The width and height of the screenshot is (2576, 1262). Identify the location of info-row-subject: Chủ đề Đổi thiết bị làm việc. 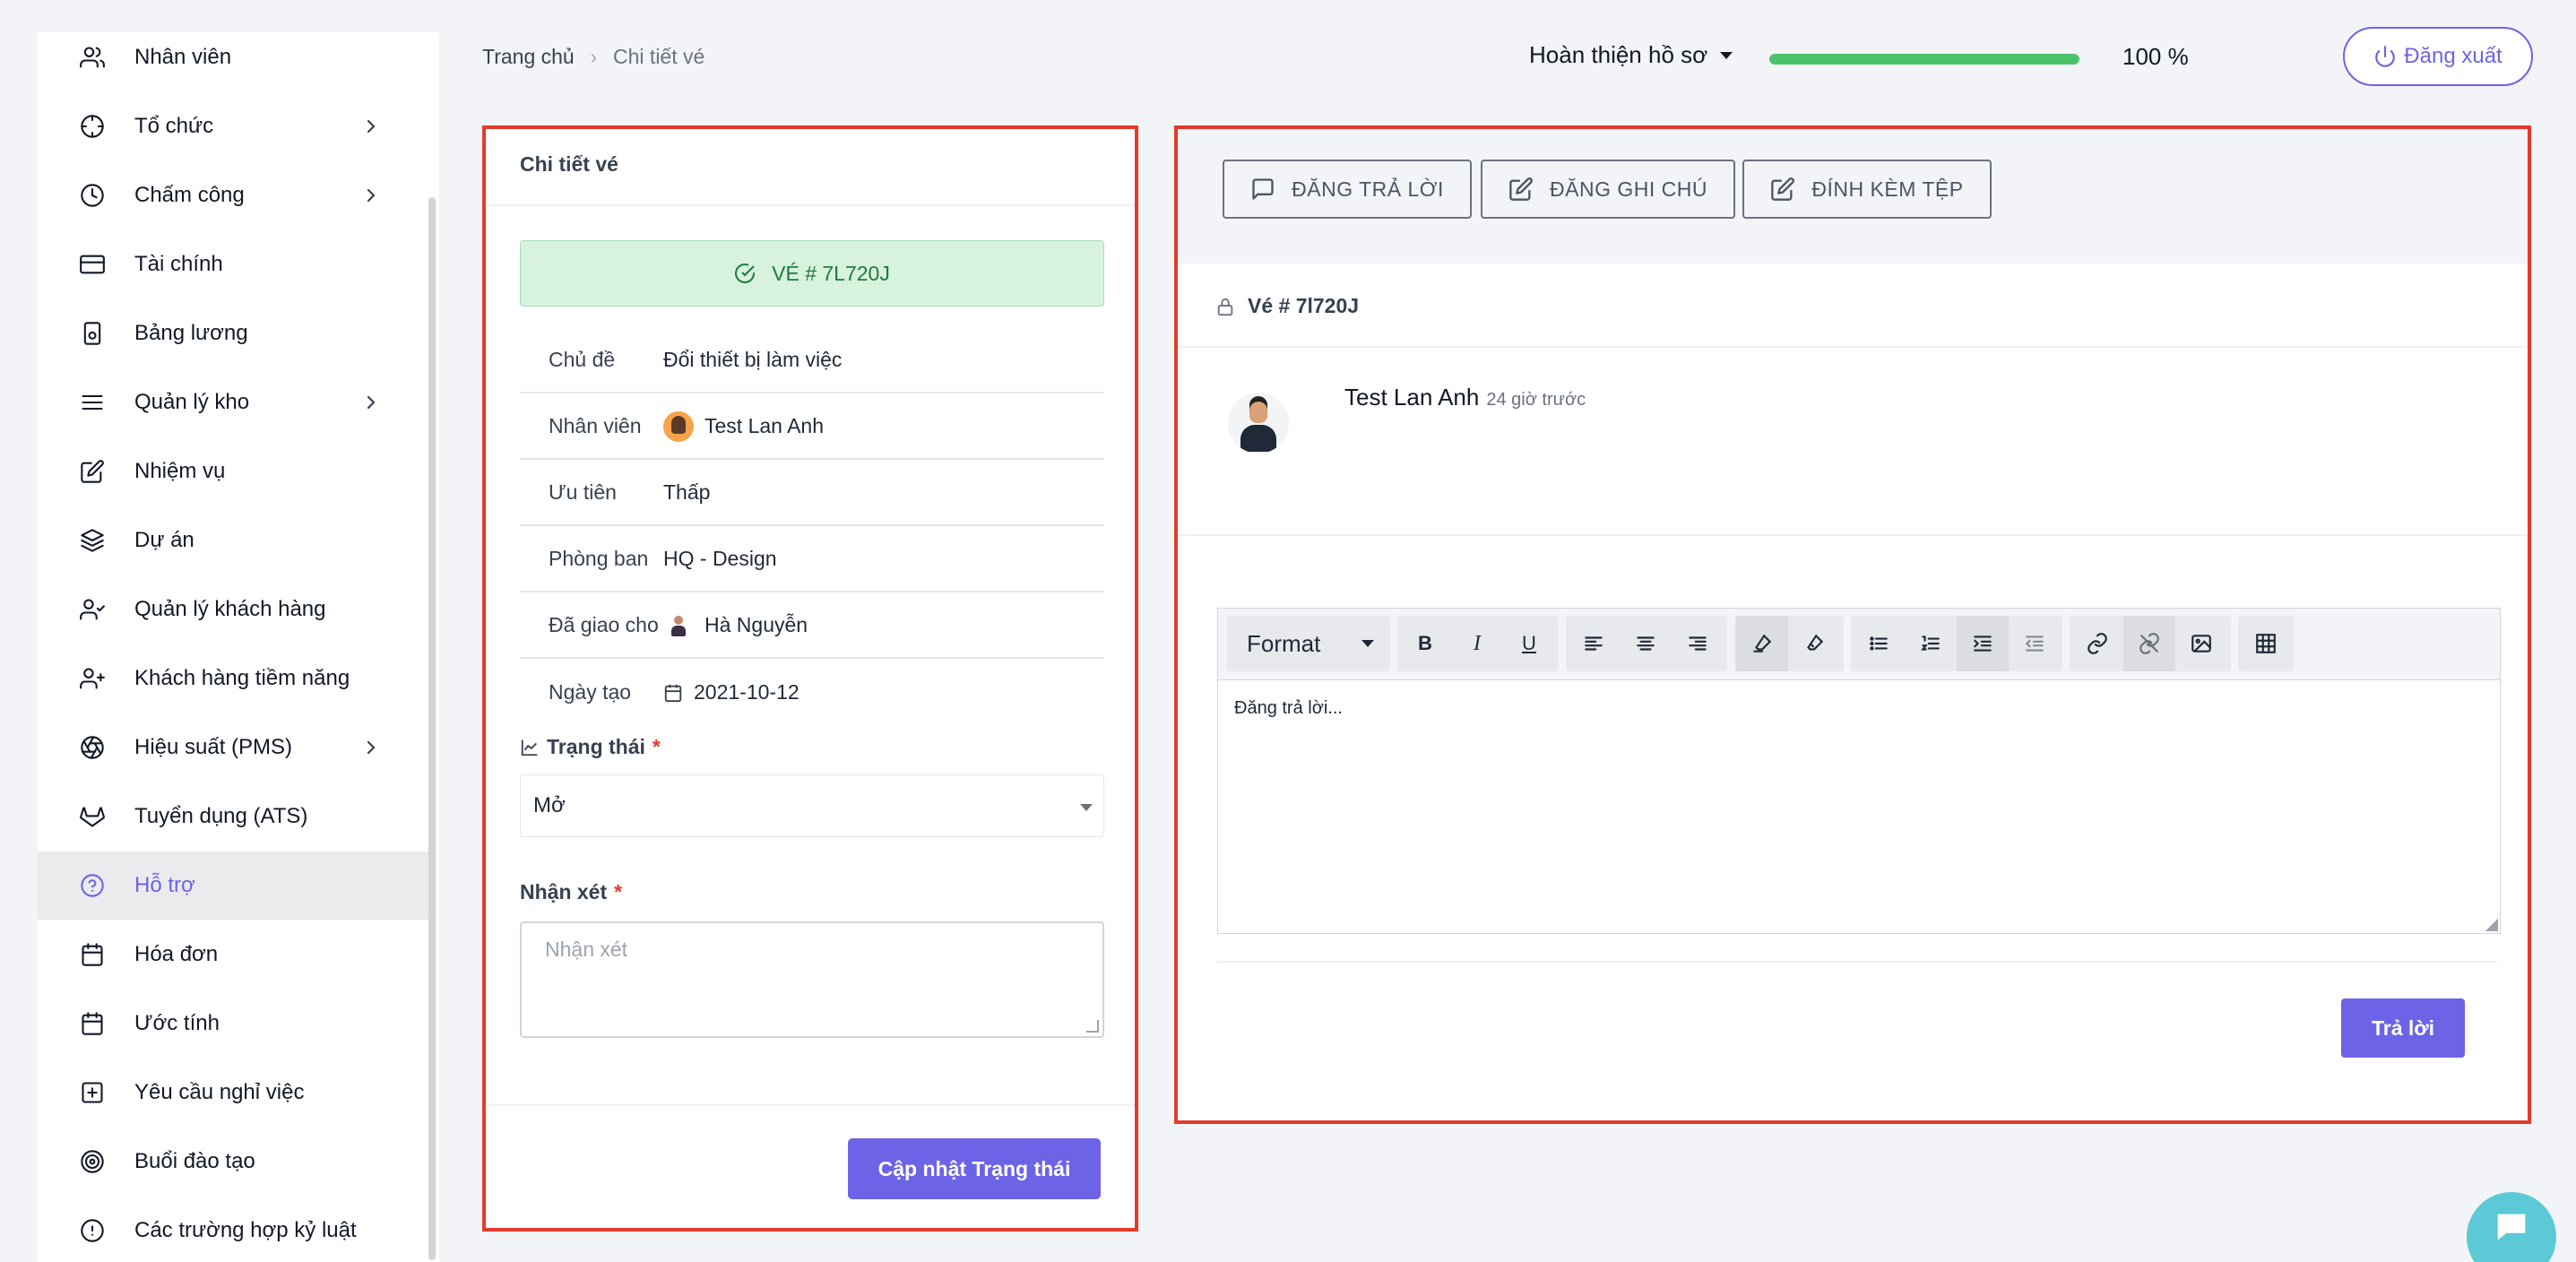
(812, 360).